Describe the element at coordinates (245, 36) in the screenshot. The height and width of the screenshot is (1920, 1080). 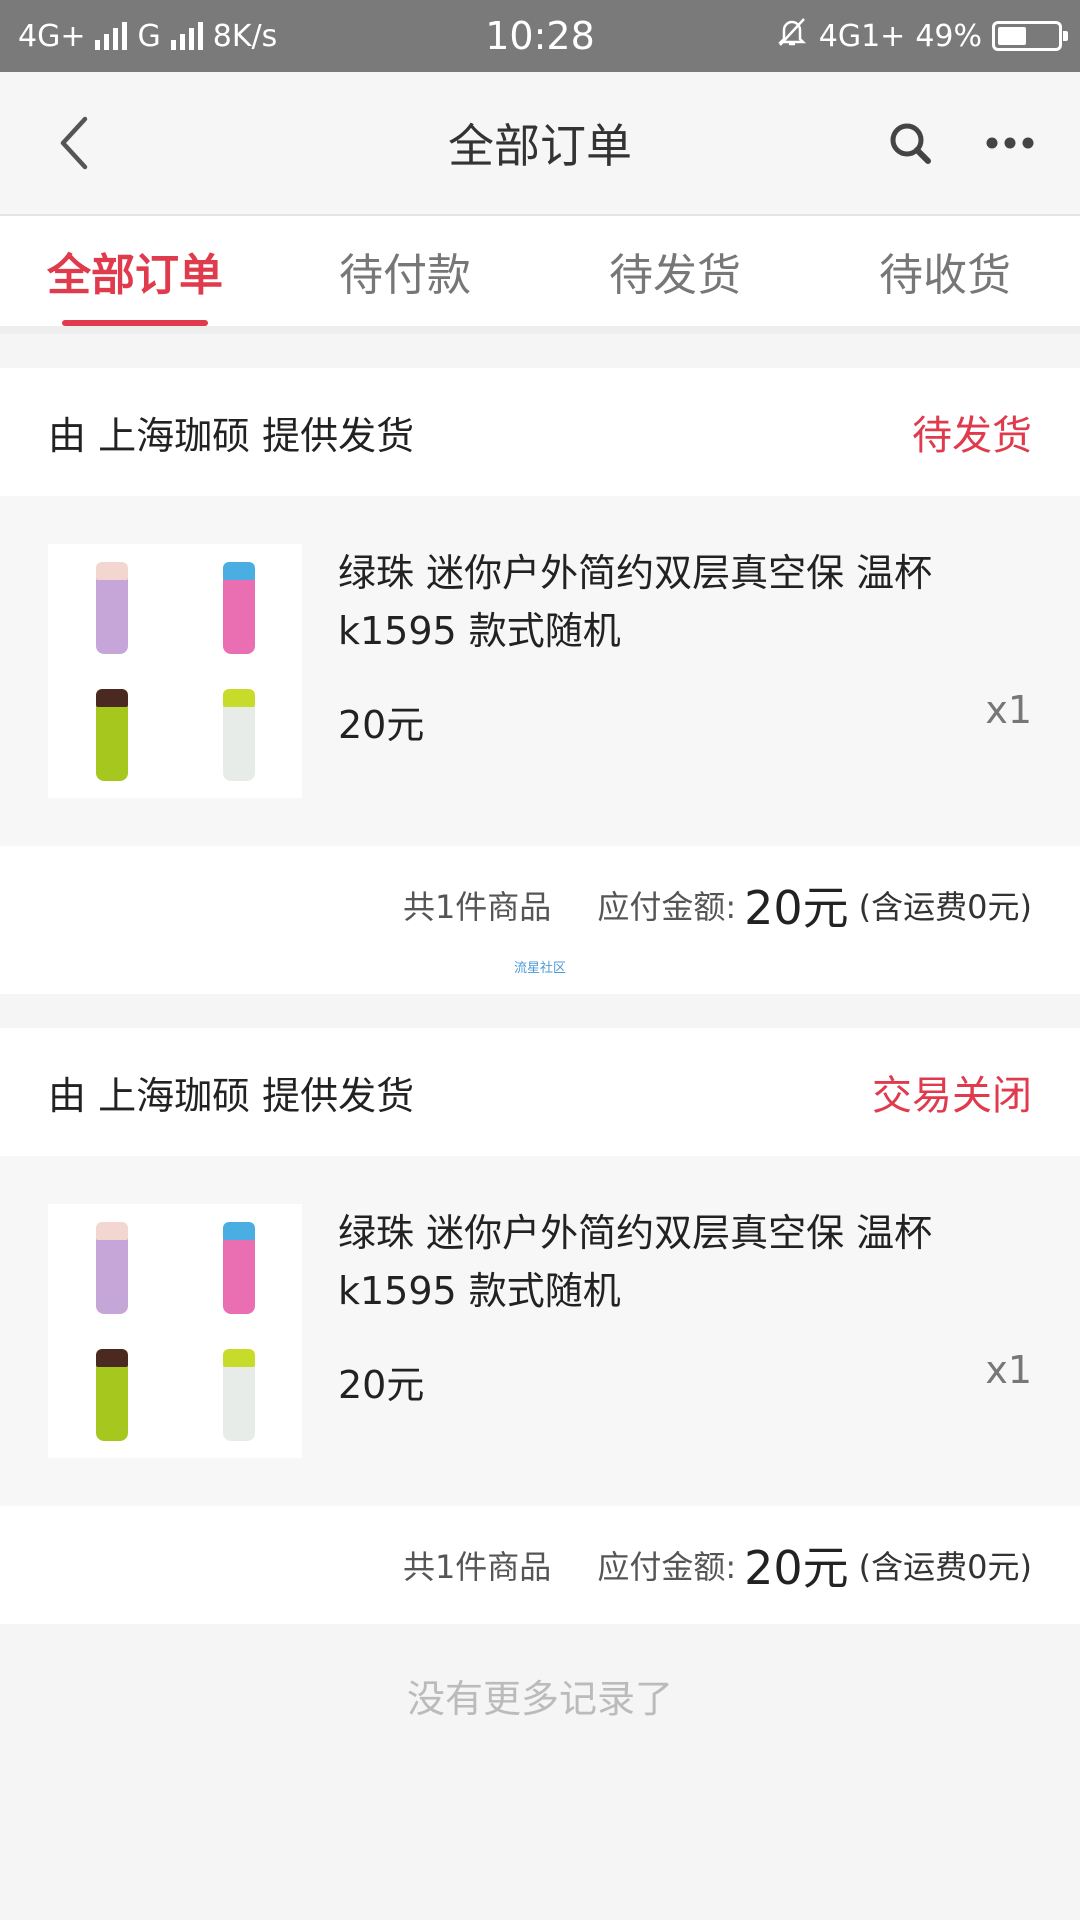
I see `network-speed: 8K/s` at that location.